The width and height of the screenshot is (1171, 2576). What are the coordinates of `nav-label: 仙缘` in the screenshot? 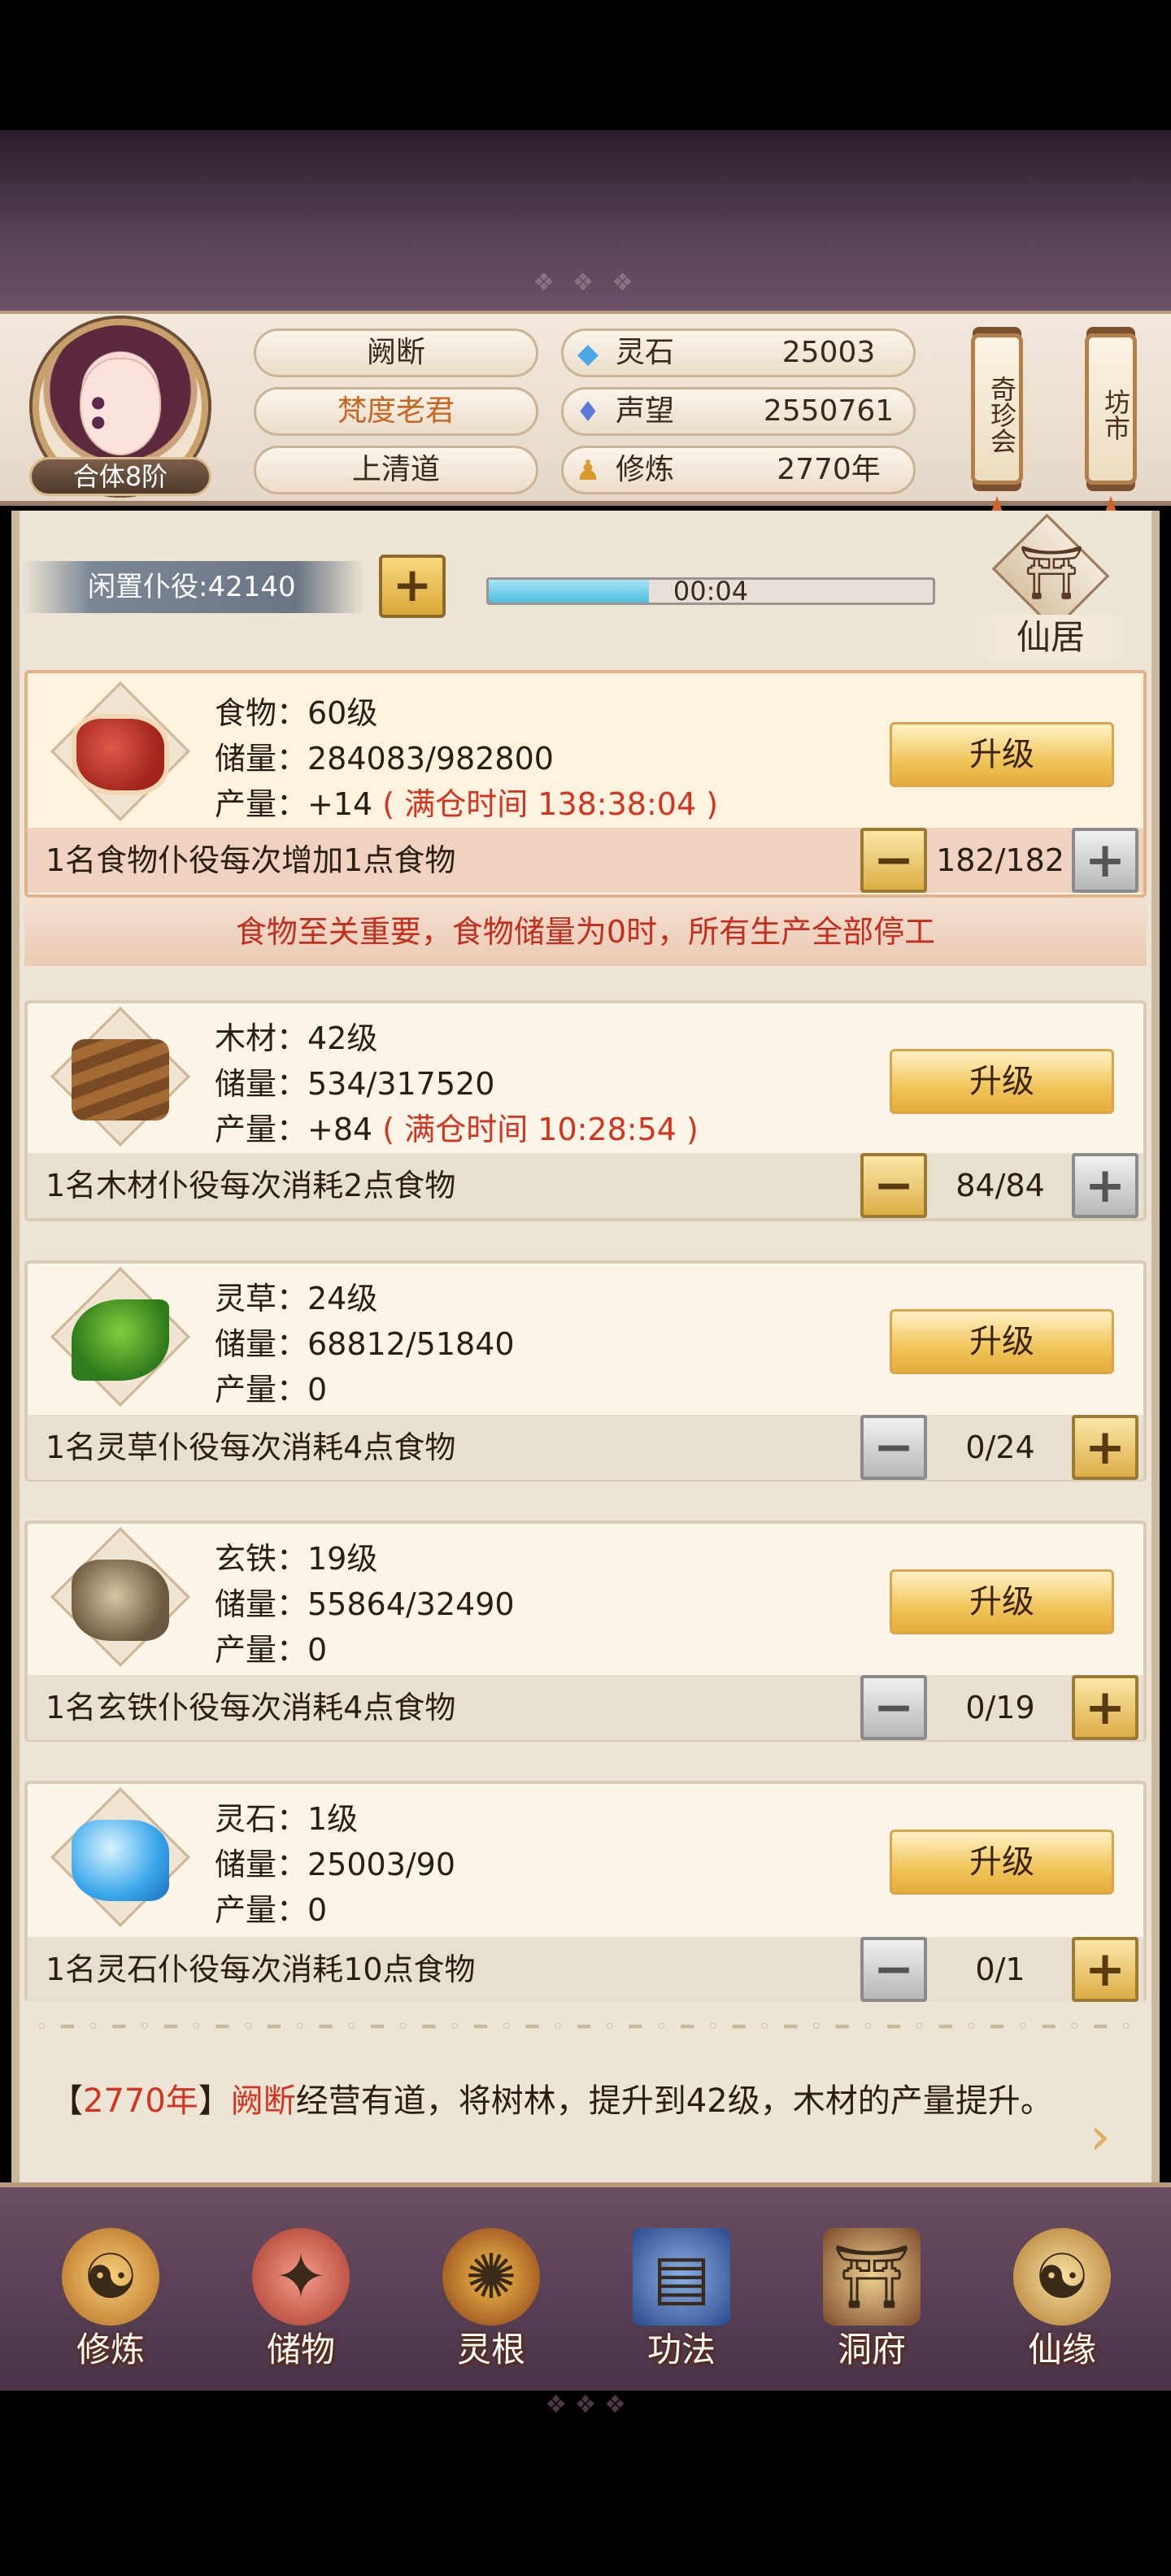 It's located at (1062, 2350).